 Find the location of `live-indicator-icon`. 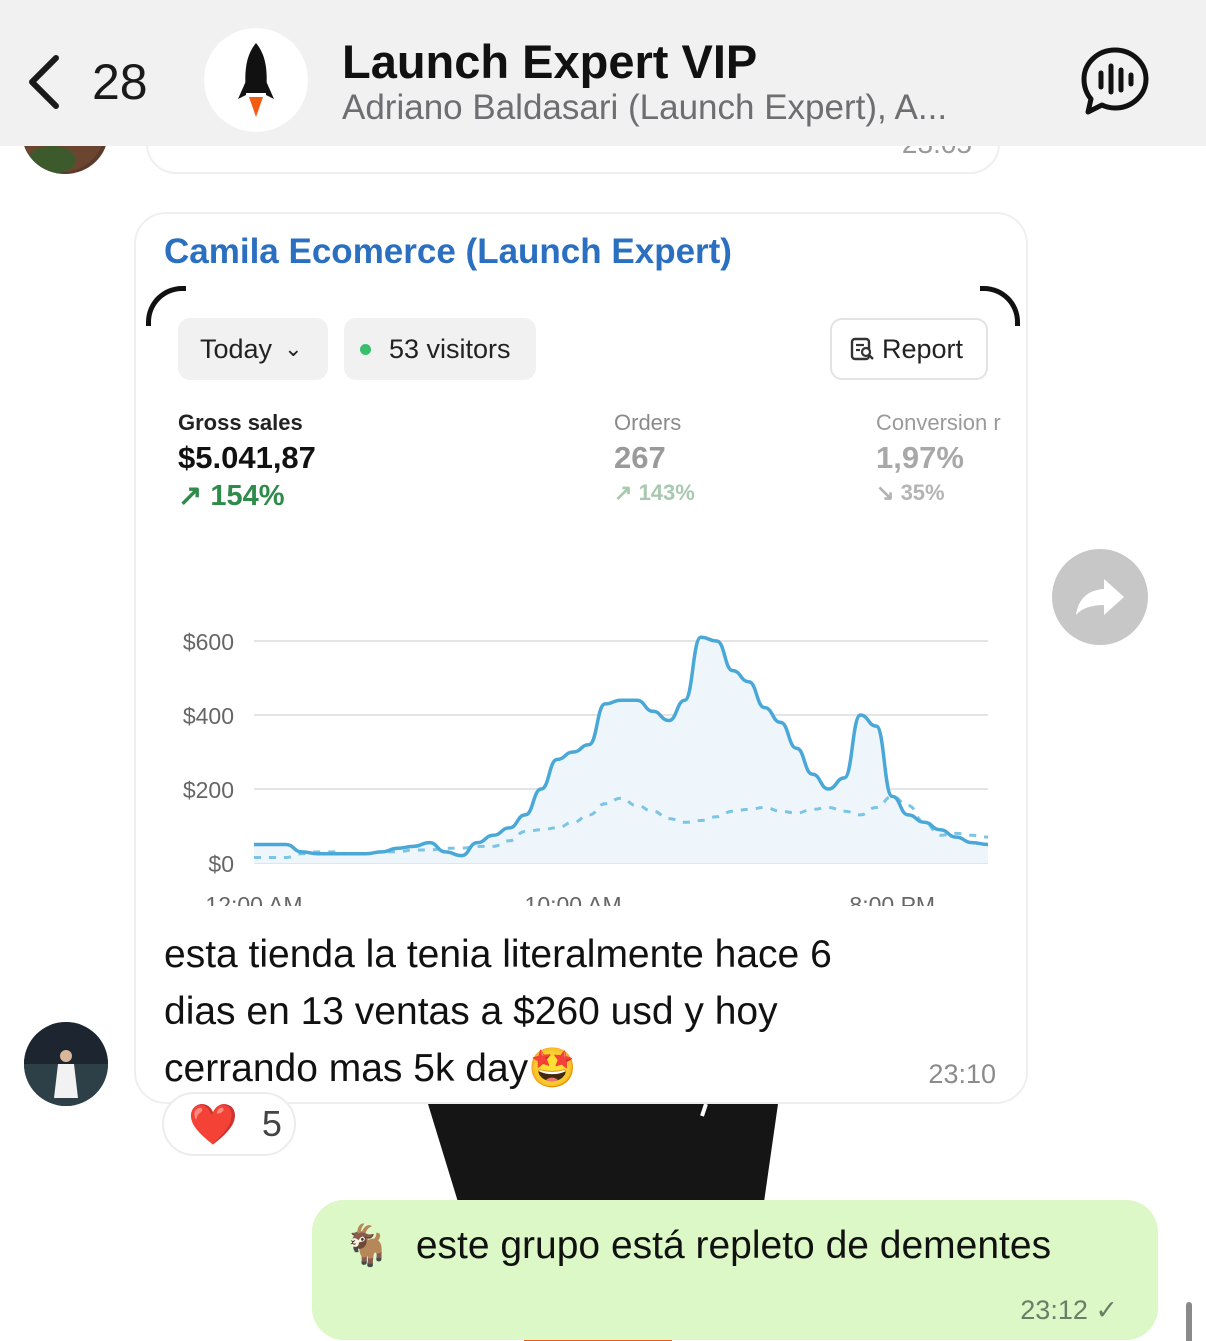

live-indicator-icon is located at coordinates (365, 349).